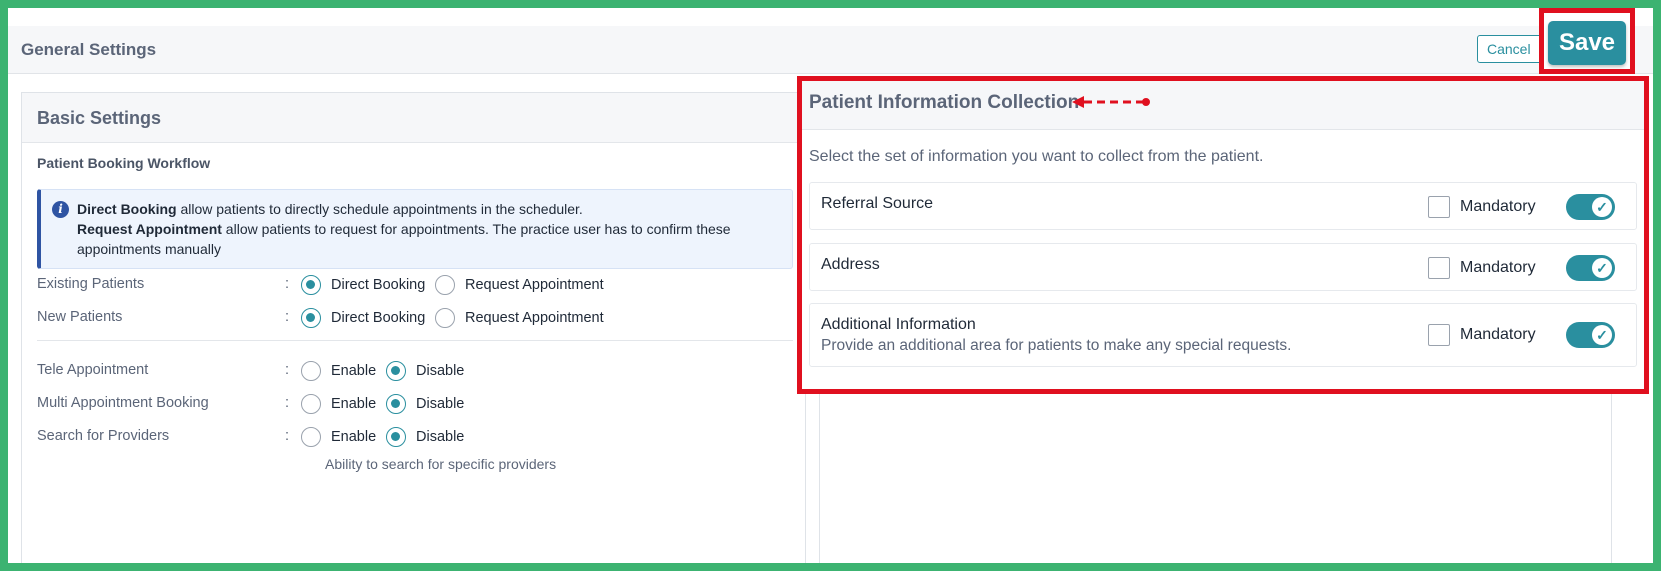 This screenshot has height=571, width=1661. What do you see at coordinates (519, 318) in the screenshot?
I see `new-request-appointment-radio: Request Appointment` at bounding box center [519, 318].